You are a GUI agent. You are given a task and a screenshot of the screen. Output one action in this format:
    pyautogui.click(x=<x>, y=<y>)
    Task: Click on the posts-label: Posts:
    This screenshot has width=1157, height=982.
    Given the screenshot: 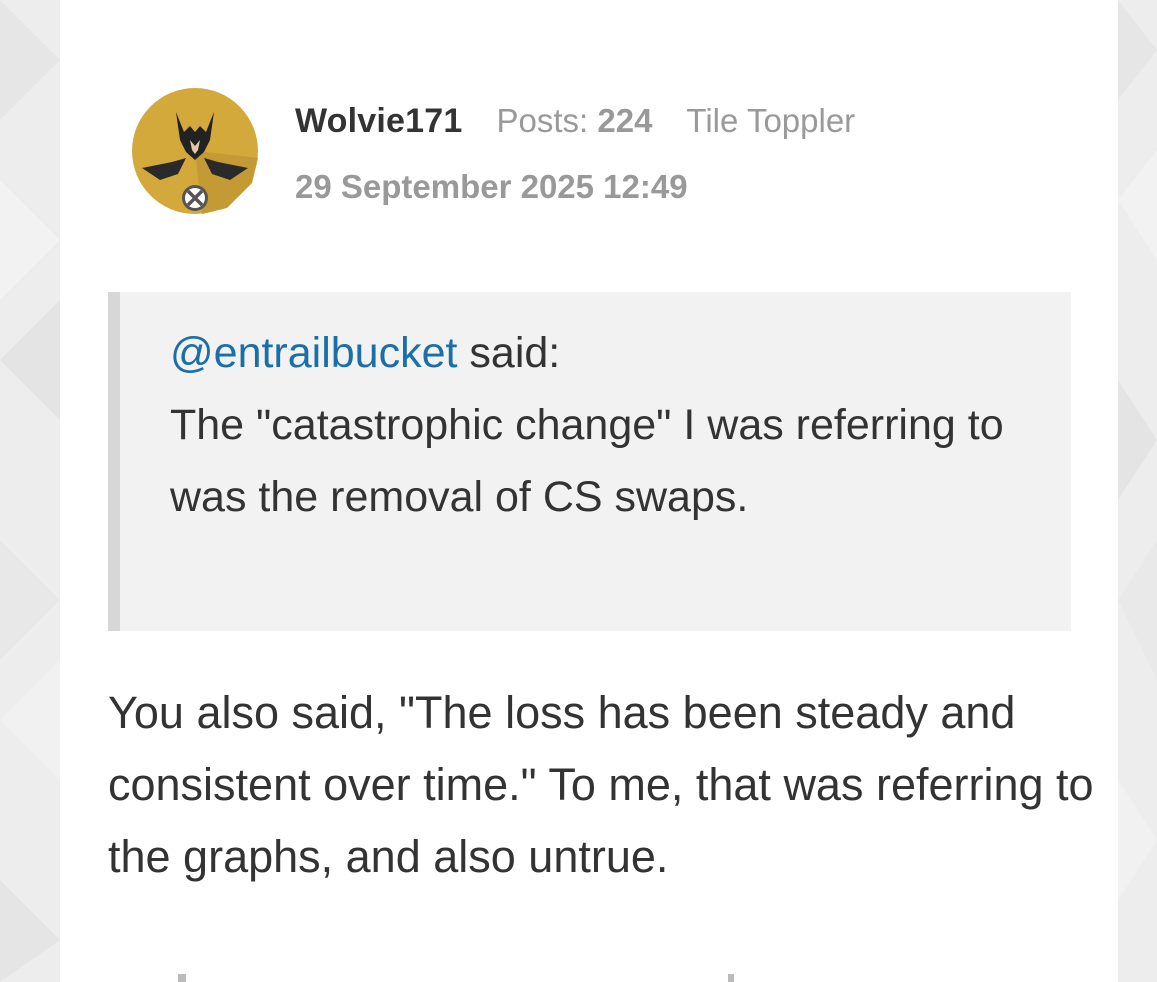 What is the action you would take?
    pyautogui.click(x=542, y=120)
    